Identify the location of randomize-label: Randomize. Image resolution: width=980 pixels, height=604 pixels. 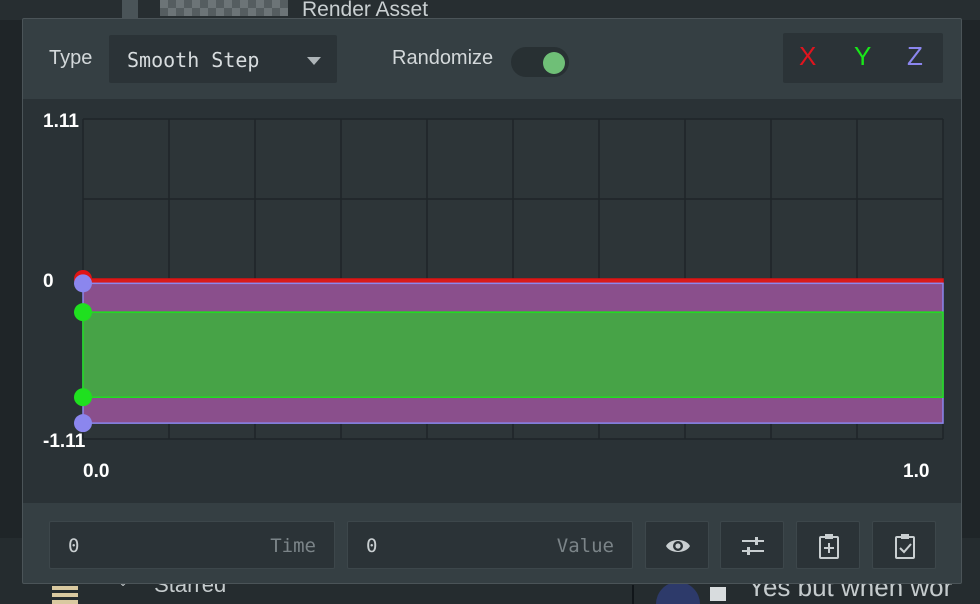
(443, 58).